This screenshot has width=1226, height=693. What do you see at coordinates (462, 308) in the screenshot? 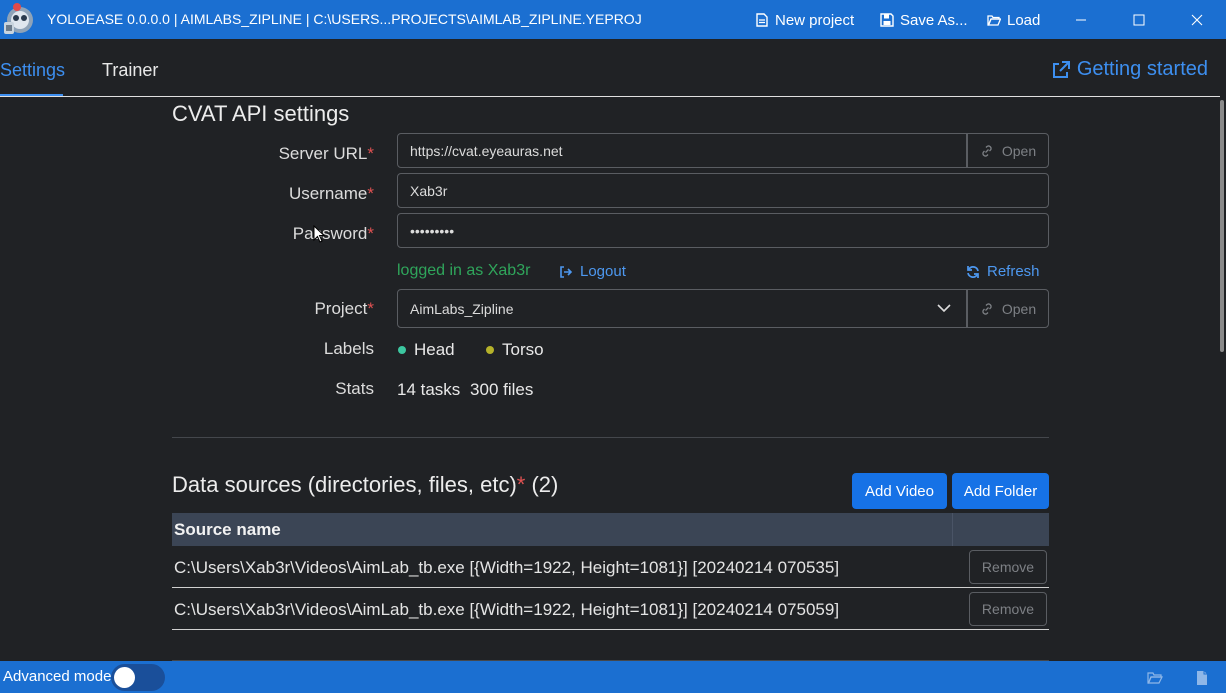
I see `project-select-value: AimLabs_Zipline` at bounding box center [462, 308].